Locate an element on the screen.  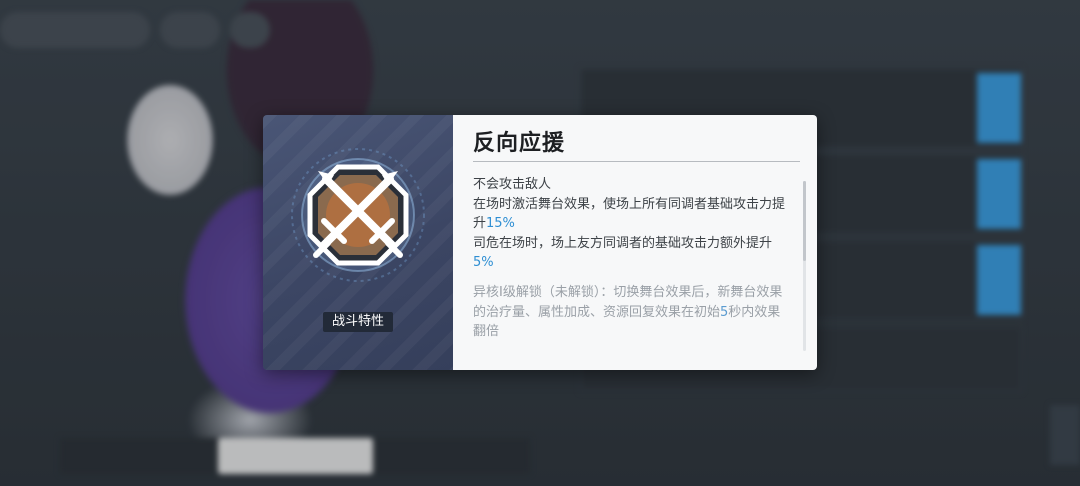
scrollbar-thumb is located at coordinates (804, 221).